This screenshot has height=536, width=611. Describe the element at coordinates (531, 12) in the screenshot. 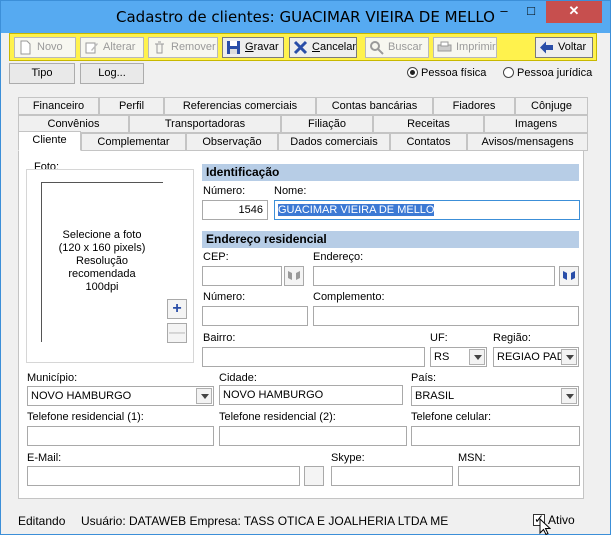

I see `maximize-button: □` at that location.